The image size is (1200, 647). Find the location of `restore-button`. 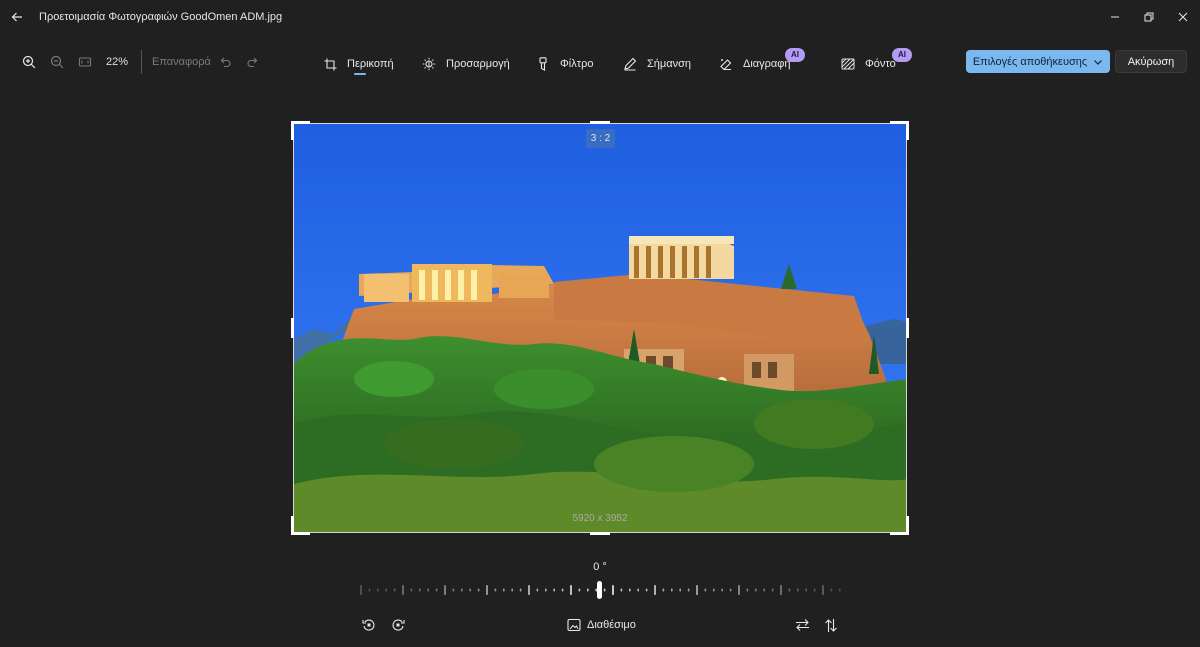

restore-button is located at coordinates (1149, 17).